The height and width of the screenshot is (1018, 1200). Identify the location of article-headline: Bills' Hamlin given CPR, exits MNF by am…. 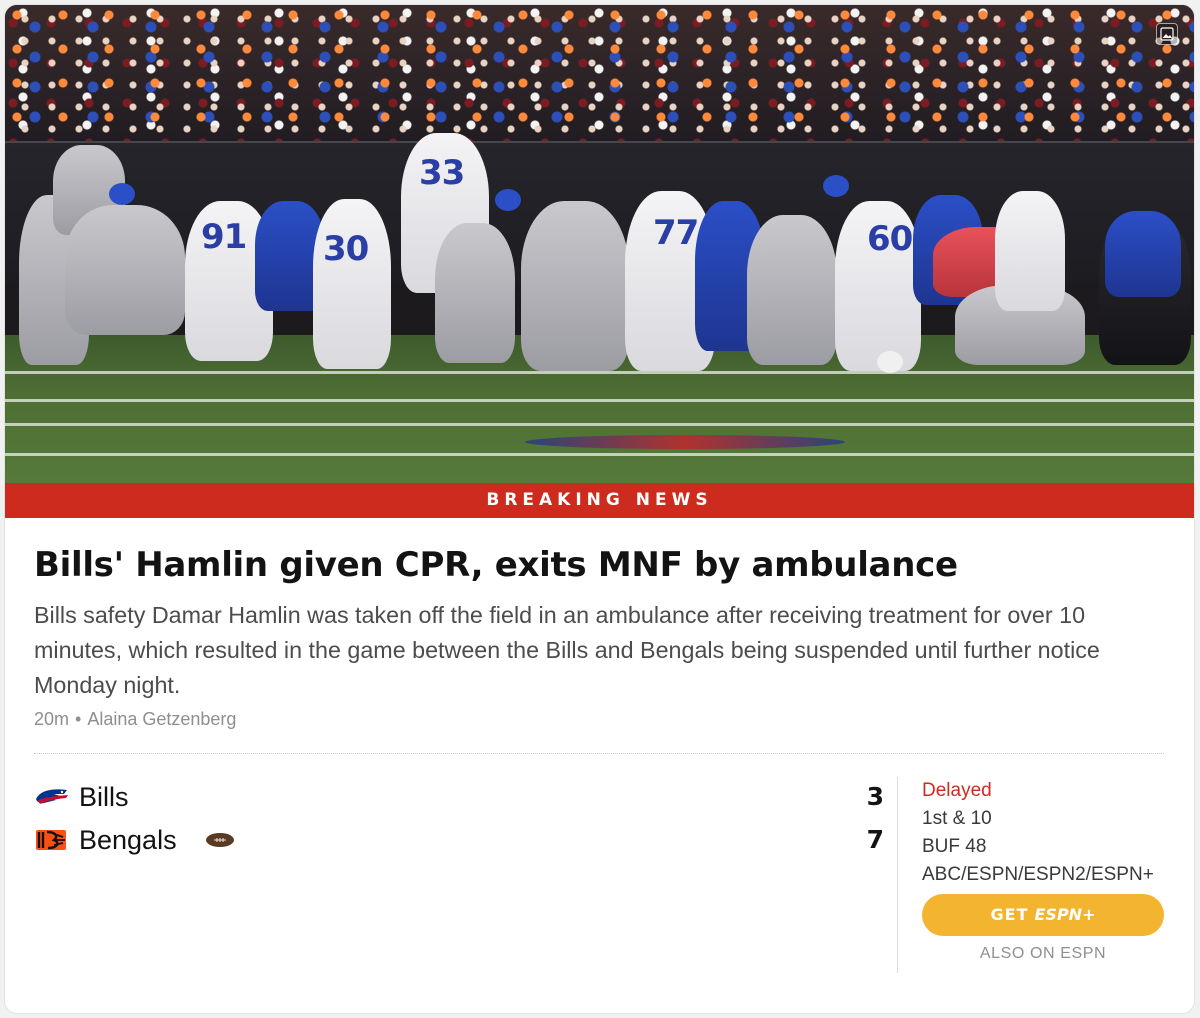
(599, 565).